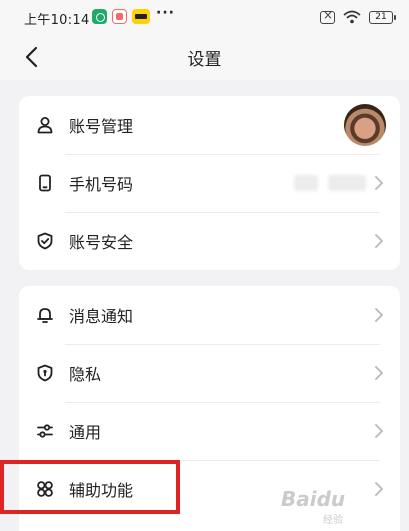  Describe the element at coordinates (45, 183) in the screenshot. I see `phone-icon` at that location.